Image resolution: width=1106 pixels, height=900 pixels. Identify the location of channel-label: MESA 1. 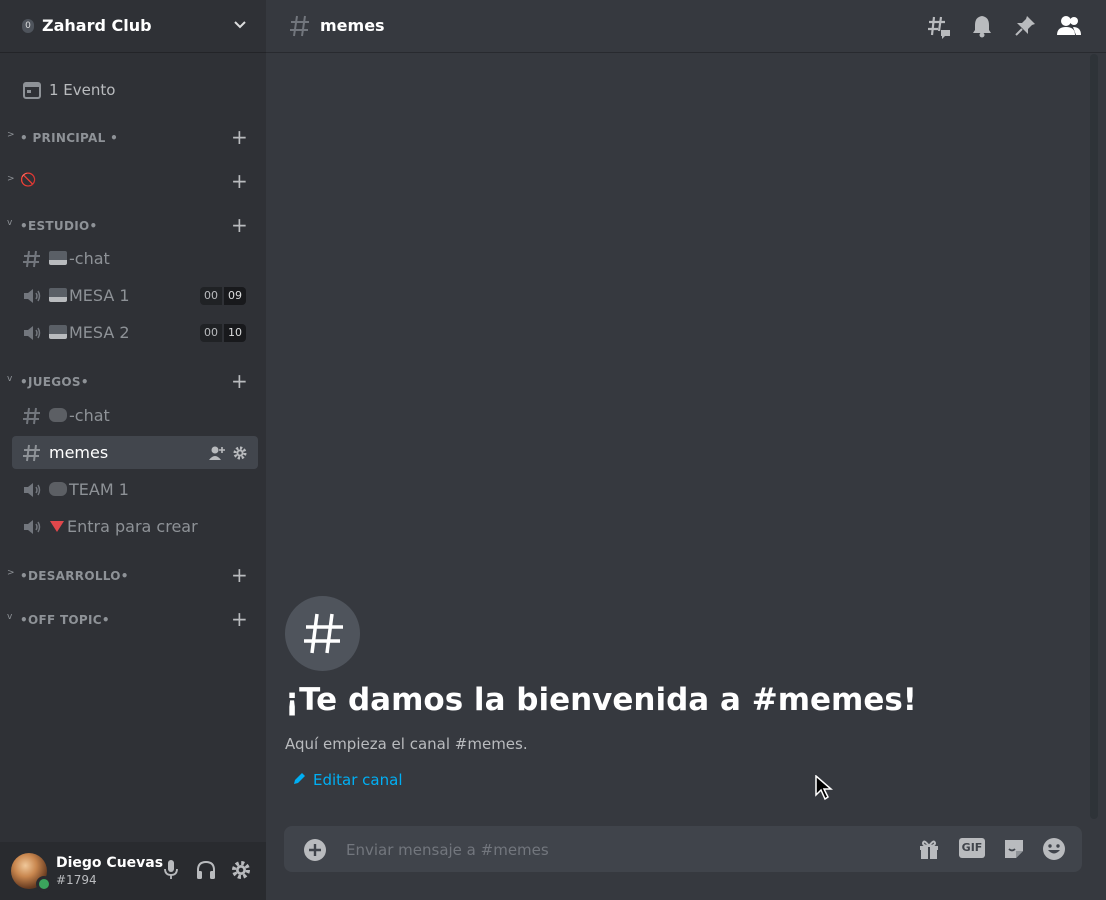
(99, 295).